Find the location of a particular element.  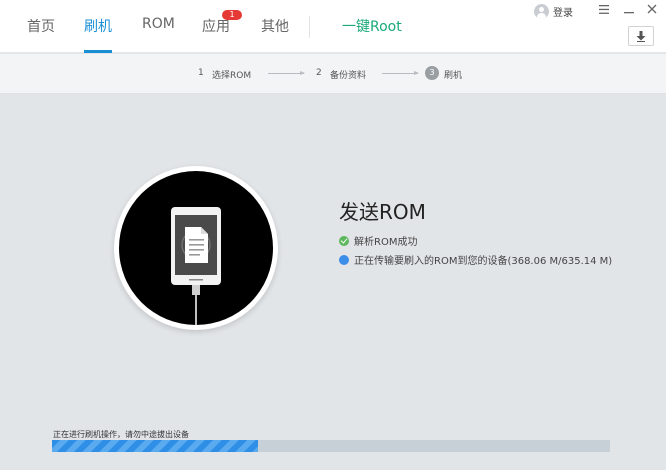

progress-label: 正在进行刷机操作，请勿中途拔出设备 is located at coordinates (121, 434).